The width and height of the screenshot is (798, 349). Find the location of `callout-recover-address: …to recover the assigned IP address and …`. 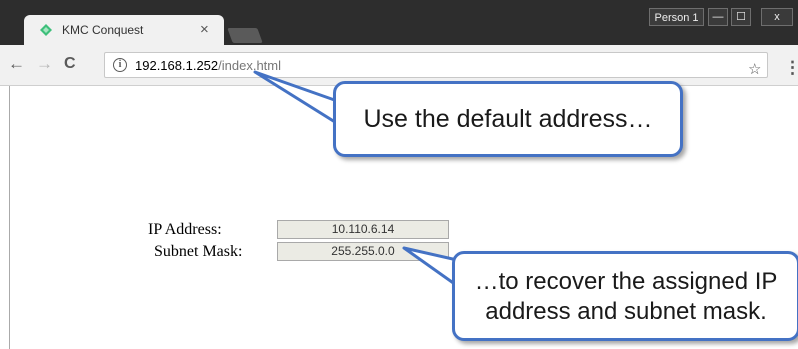

callout-recover-address: …to recover the assigned IP address and … is located at coordinates (625, 296).